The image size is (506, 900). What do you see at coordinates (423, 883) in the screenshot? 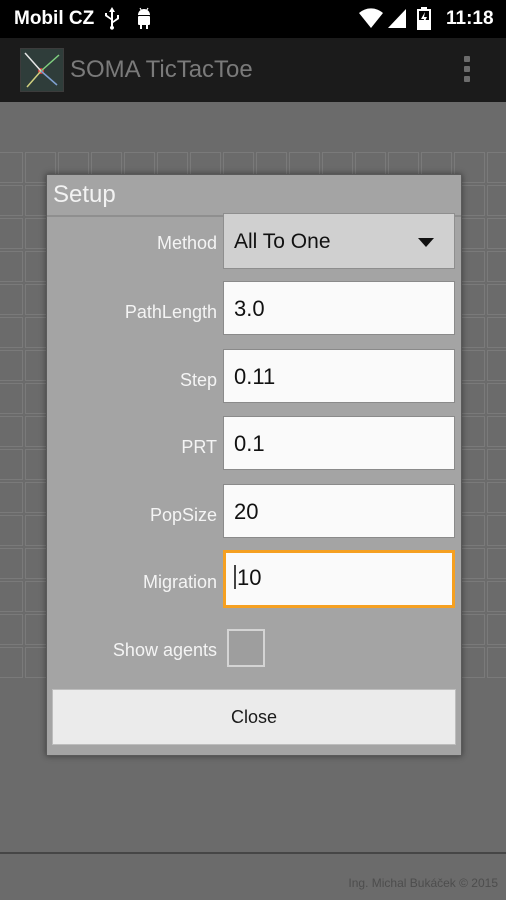
I see `footer-credit: Ing. Michal Bukáček © 2015` at bounding box center [423, 883].